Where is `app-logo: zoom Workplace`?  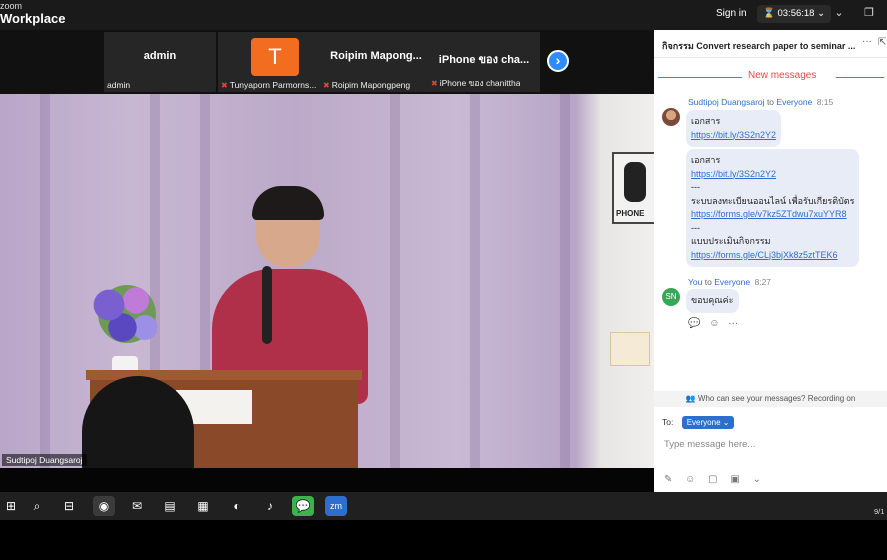
app-logo: zoom Workplace is located at coordinates (33, 13).